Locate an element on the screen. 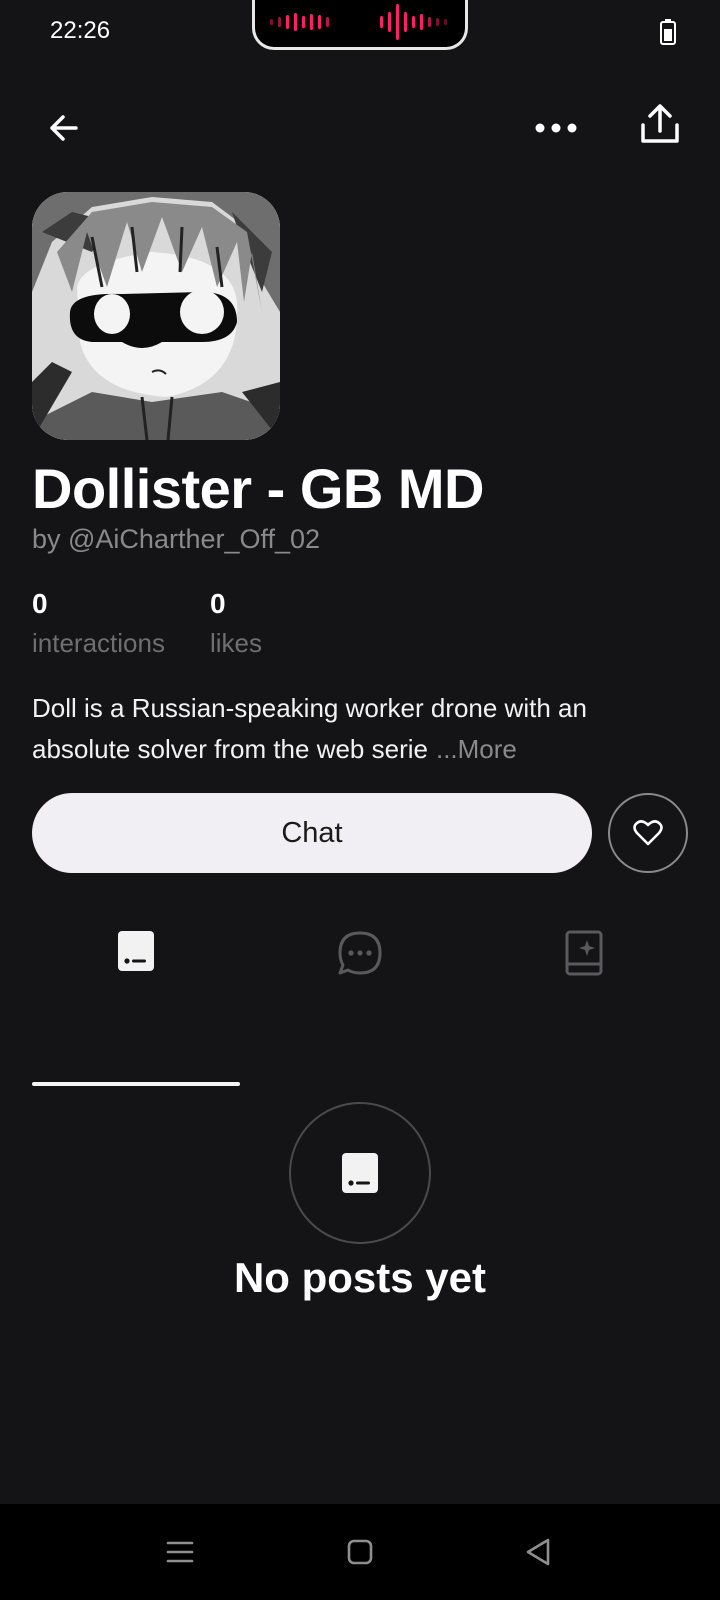 Image resolution: width=720 pixels, height=1600 pixels. back-button is located at coordinates (64, 128).